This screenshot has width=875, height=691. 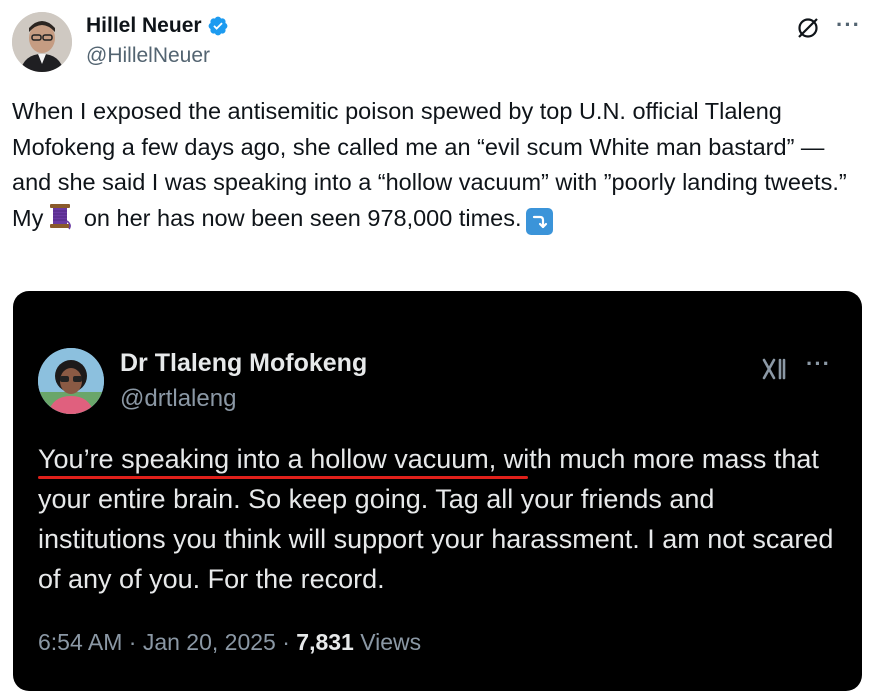 What do you see at coordinates (774, 369) in the screenshot?
I see `x-logo-icon` at bounding box center [774, 369].